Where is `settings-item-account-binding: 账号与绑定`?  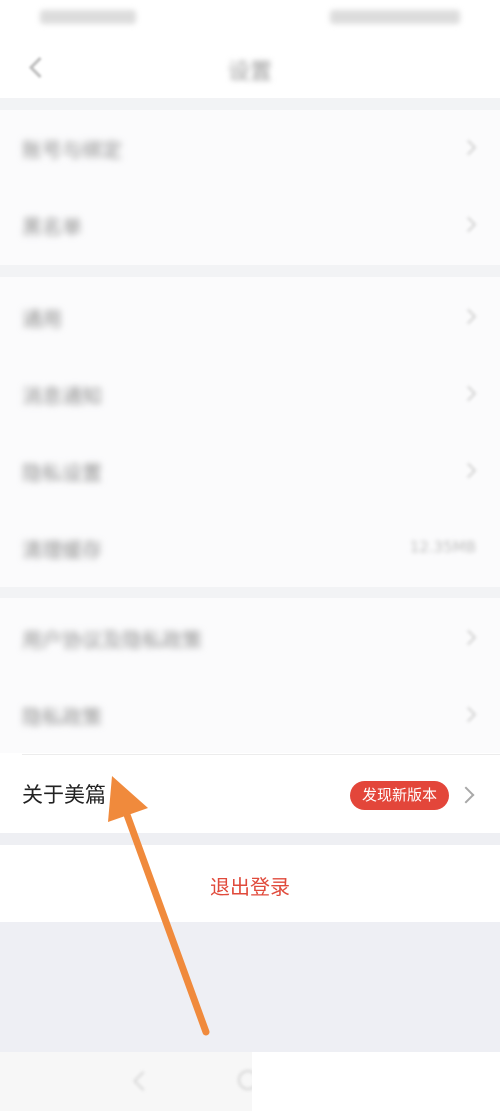
settings-item-account-binding: 账号与绑定 is located at coordinates (250, 148).